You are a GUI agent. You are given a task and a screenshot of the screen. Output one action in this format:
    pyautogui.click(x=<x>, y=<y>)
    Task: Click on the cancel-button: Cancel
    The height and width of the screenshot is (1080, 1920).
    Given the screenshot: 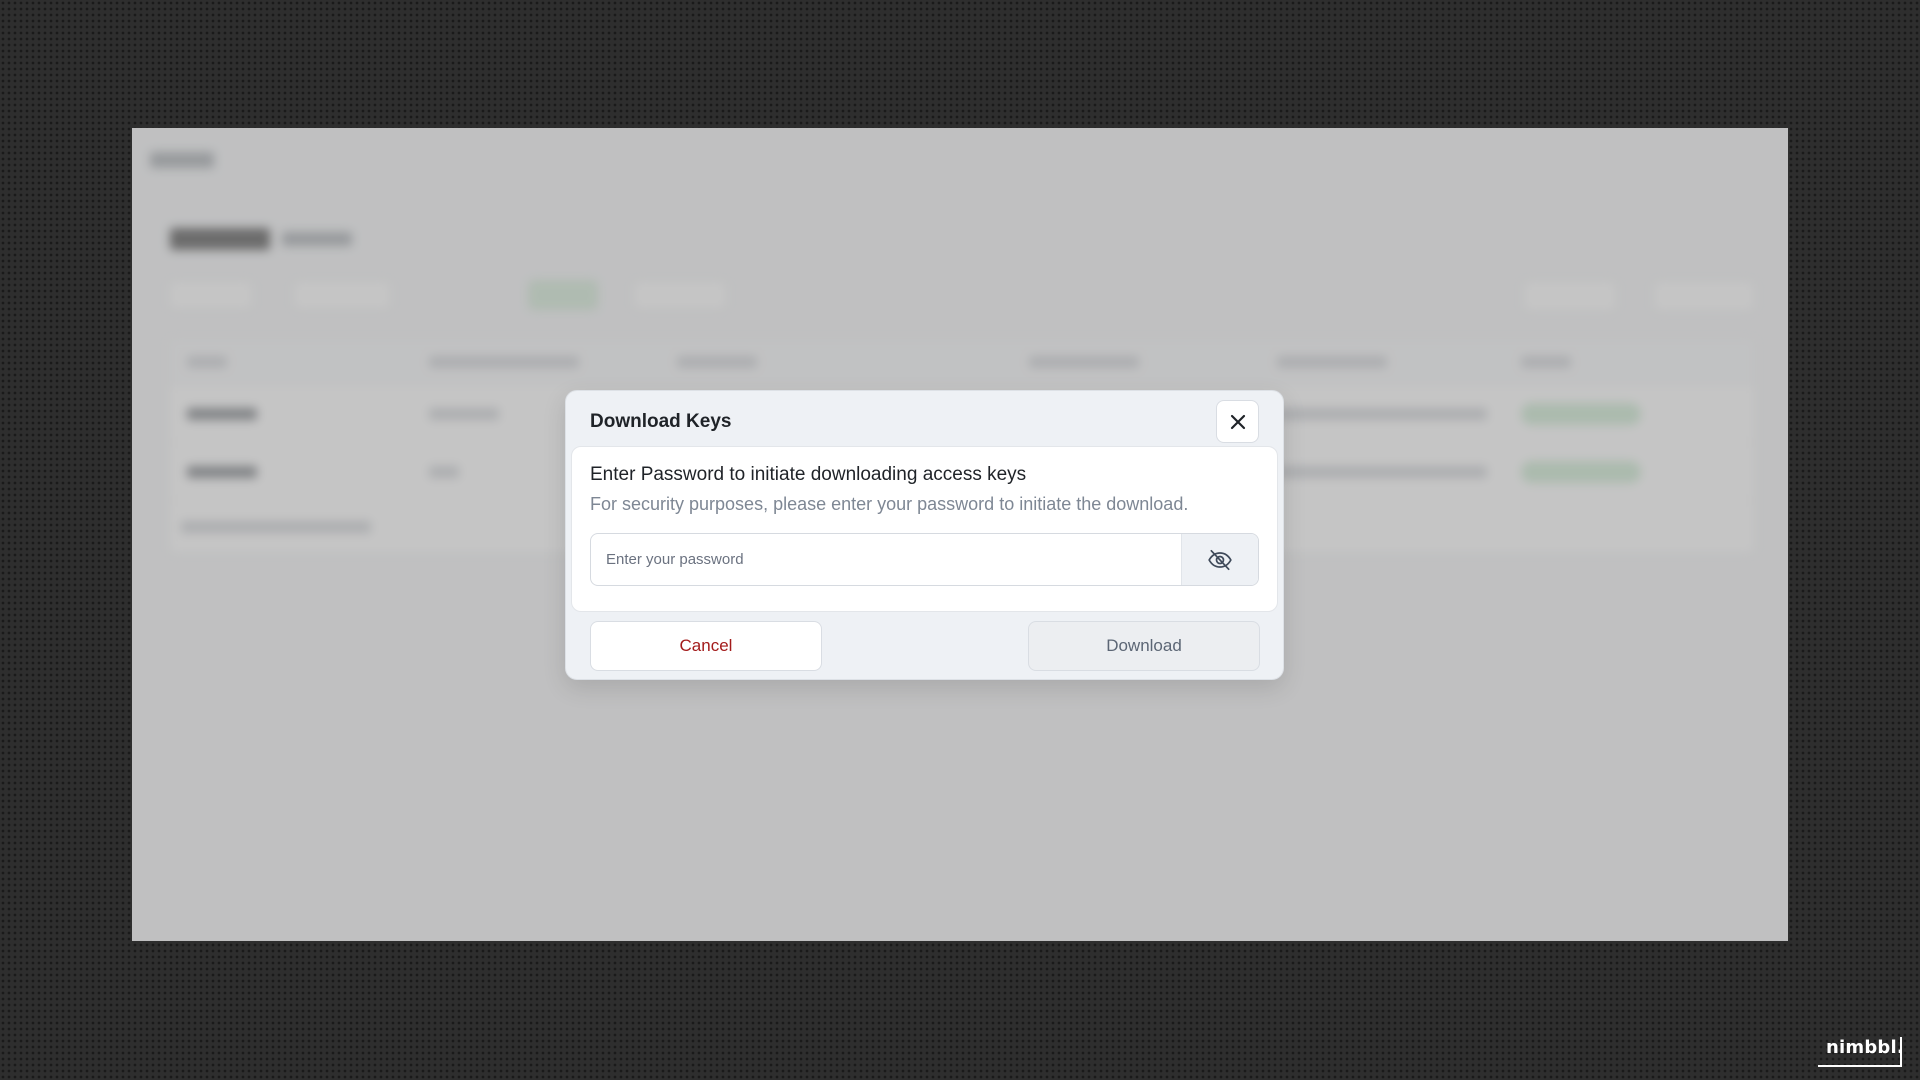 What is the action you would take?
    pyautogui.click(x=706, y=646)
    